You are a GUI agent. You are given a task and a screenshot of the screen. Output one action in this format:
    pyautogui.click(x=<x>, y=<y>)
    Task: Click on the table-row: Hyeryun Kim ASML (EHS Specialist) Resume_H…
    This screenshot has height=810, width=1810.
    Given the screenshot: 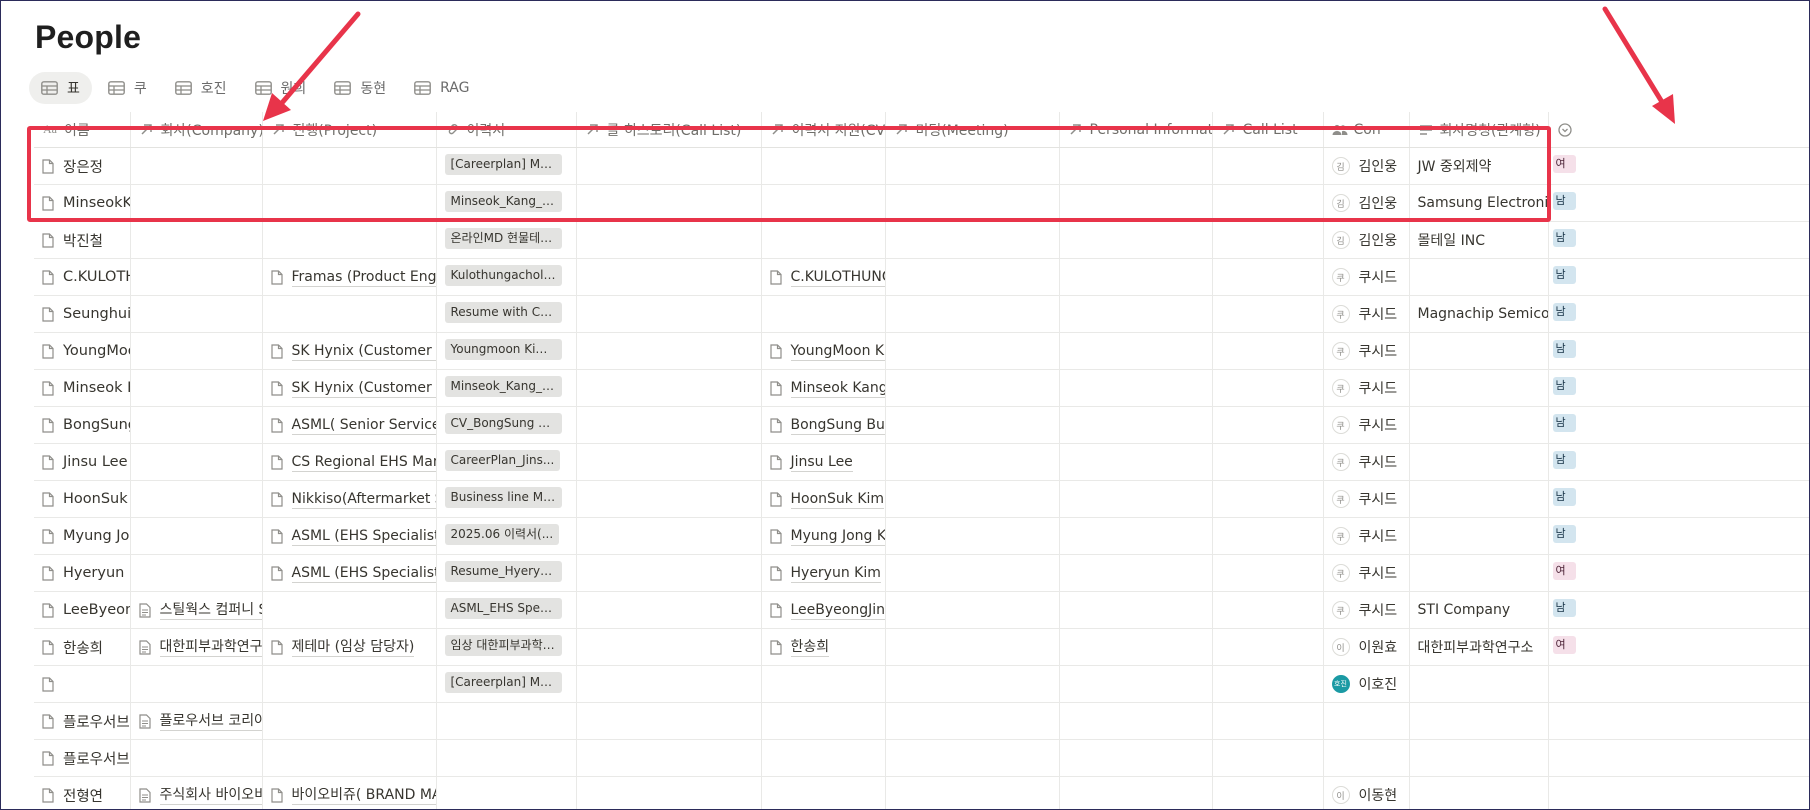 What is the action you would take?
    pyautogui.click(x=921, y=573)
    